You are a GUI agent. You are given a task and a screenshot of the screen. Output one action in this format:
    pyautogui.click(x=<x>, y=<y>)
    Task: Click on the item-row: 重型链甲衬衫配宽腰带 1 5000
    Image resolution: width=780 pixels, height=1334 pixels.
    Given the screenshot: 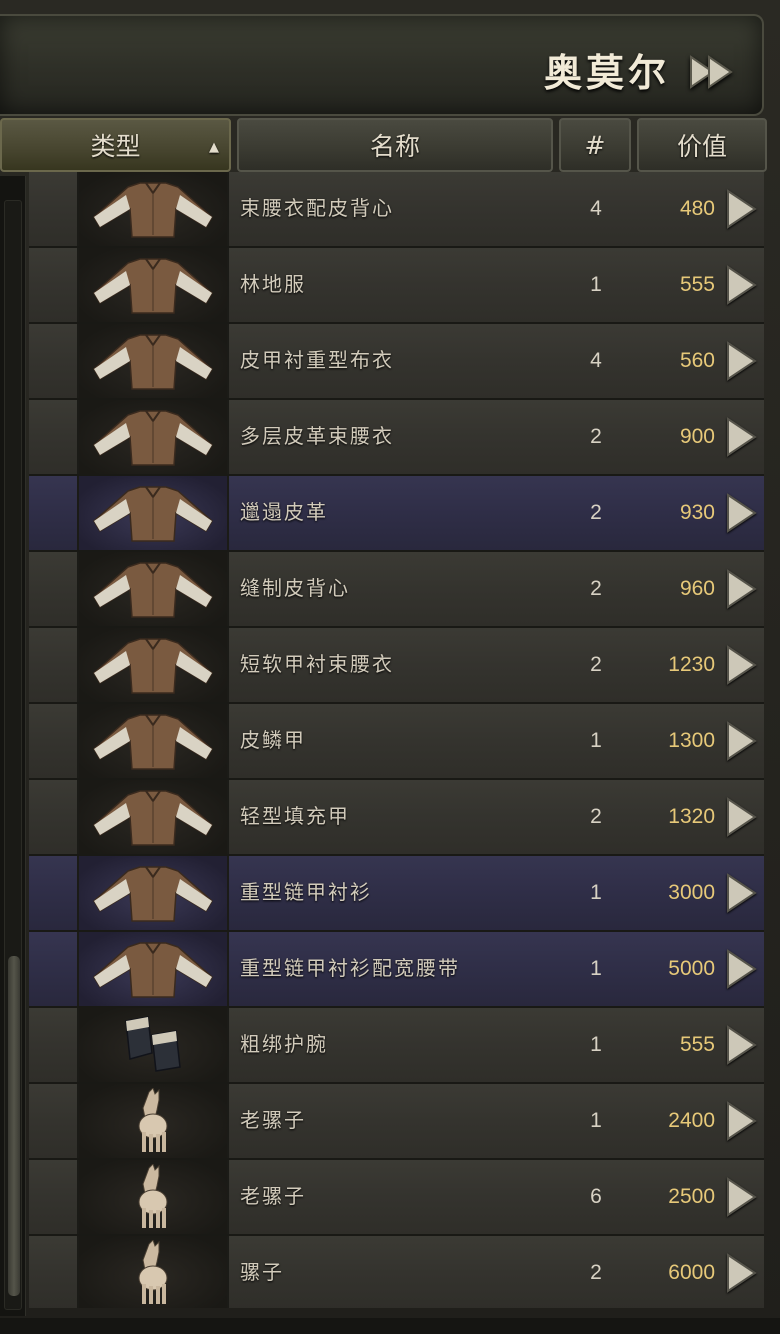 What is the action you would take?
    pyautogui.click(x=396, y=970)
    